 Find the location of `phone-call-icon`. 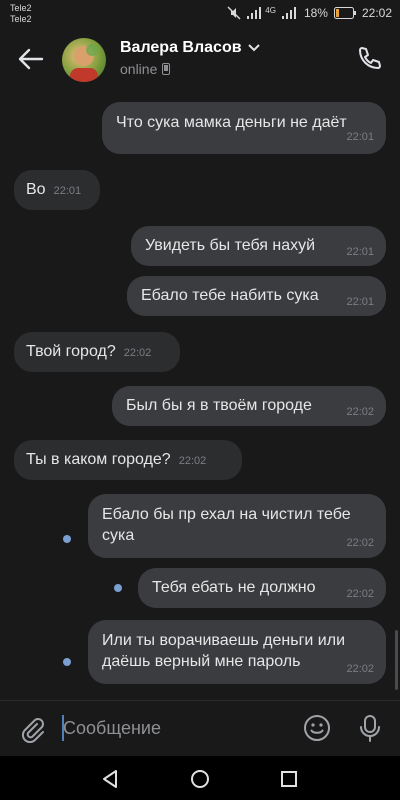

phone-call-icon is located at coordinates (369, 59).